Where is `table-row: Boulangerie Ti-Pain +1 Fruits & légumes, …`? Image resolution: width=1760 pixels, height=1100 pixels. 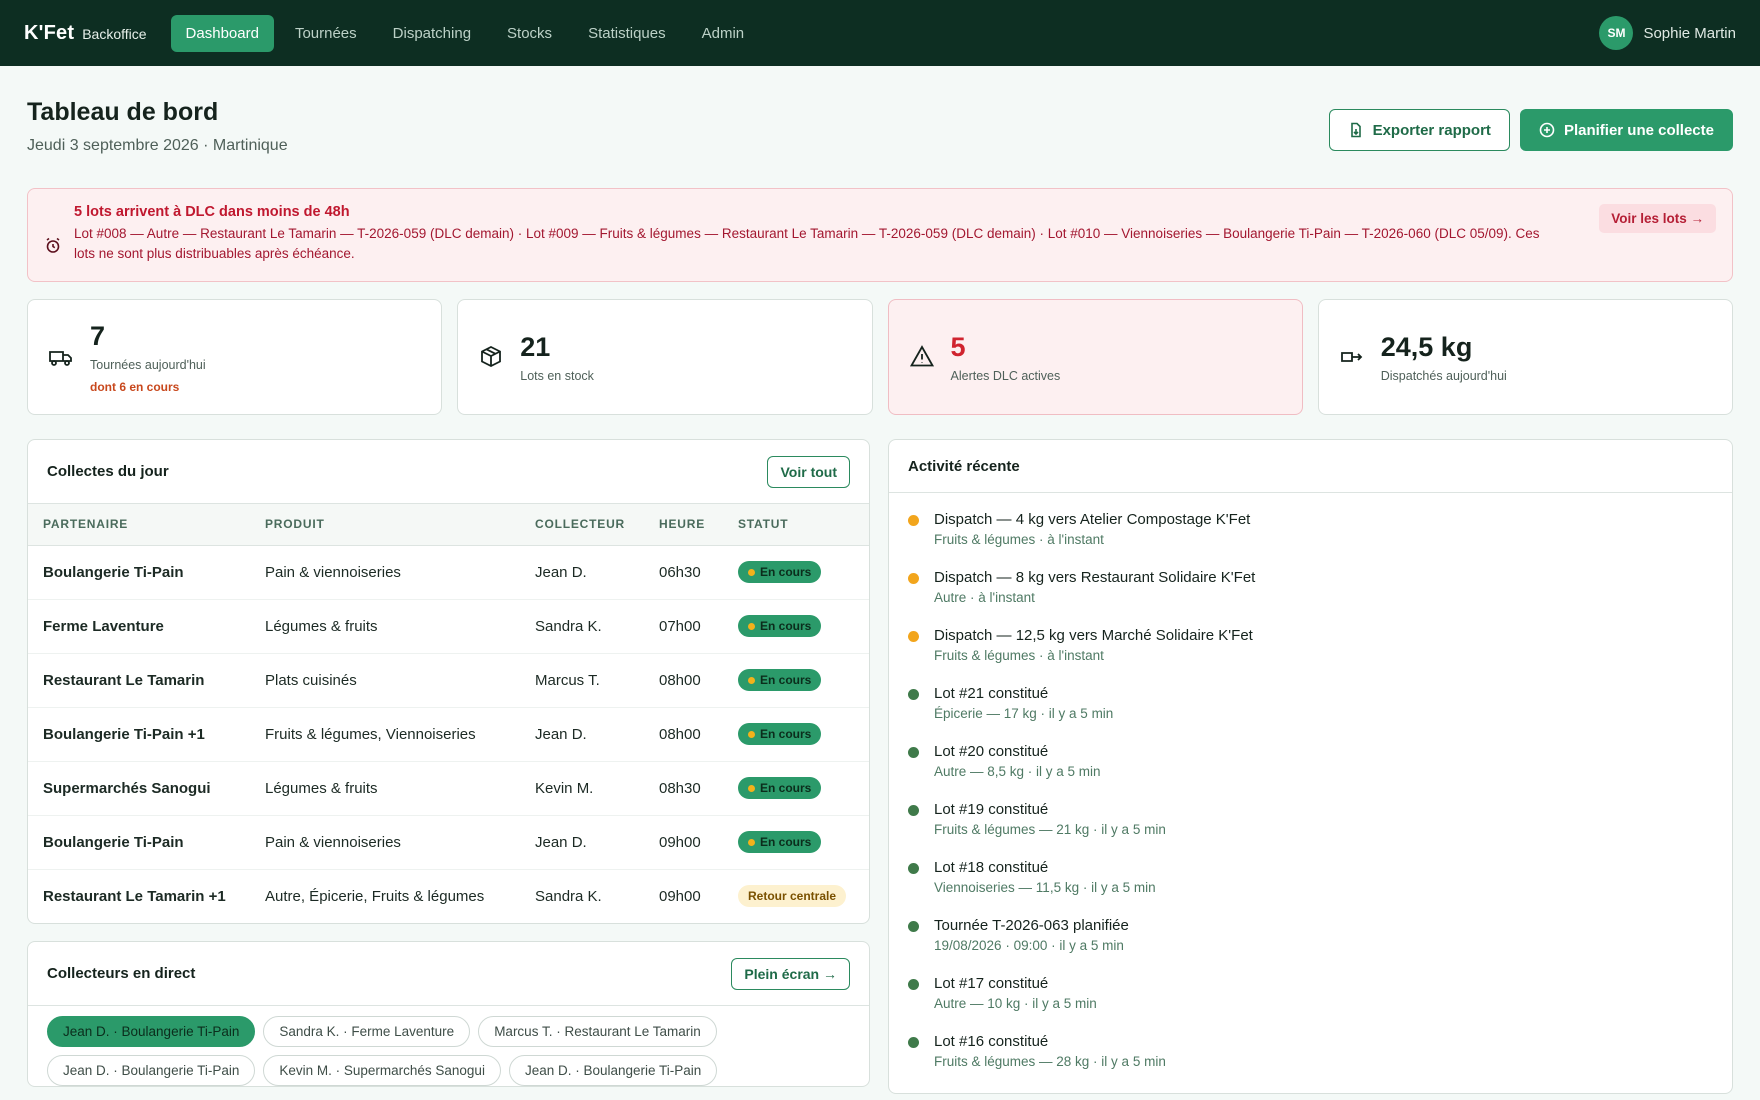 table-row: Boulangerie Ti-Pain +1 Fruits & légumes, … is located at coordinates (448, 734).